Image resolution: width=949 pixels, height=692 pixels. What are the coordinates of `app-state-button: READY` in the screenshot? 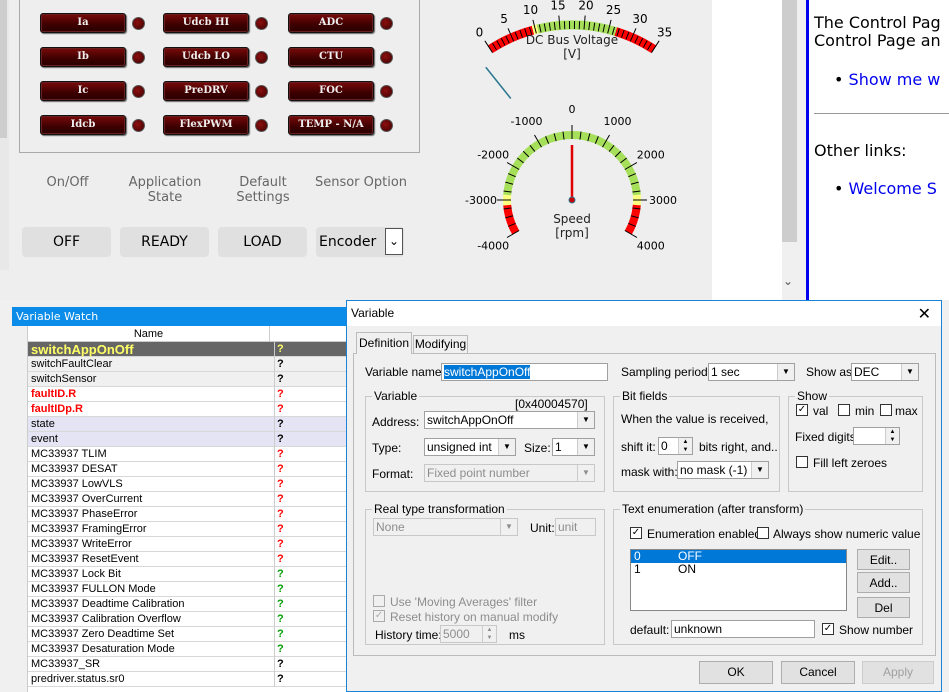 It's located at (164, 242).